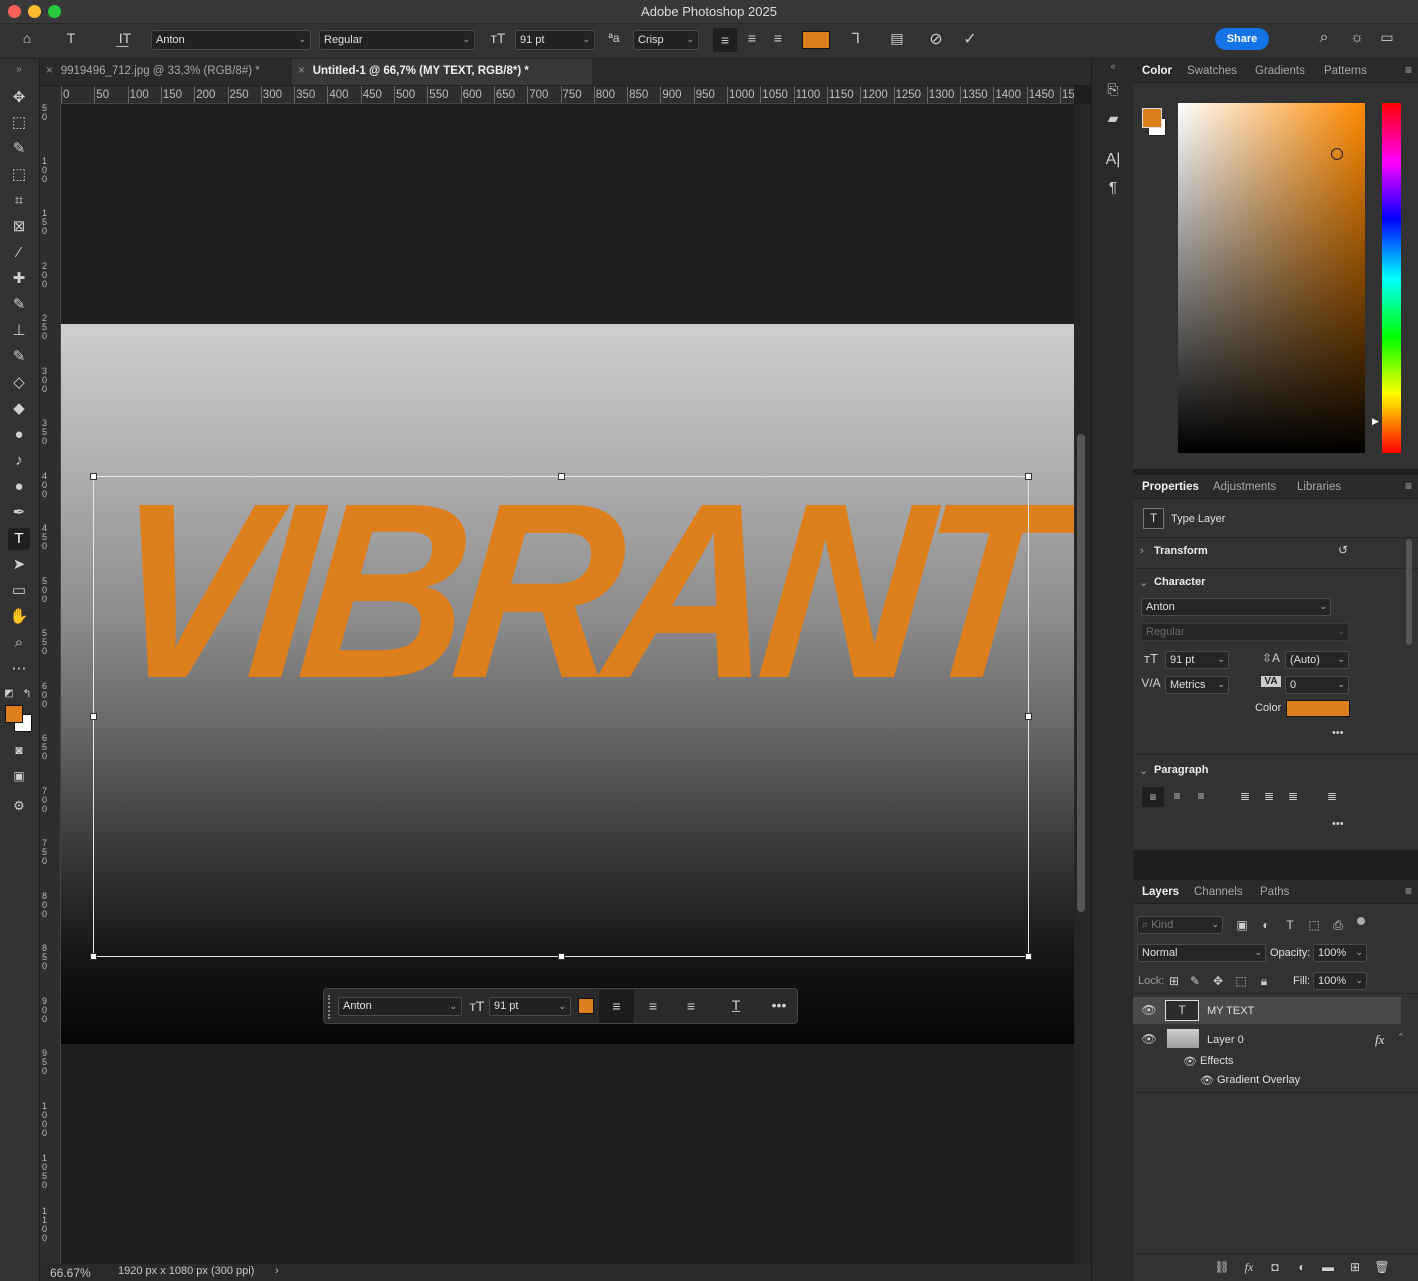 The height and width of the screenshot is (1281, 1418). Describe the element at coordinates (1317, 660) in the screenshot. I see `char-leading-select: (Auto) ⌄` at that location.